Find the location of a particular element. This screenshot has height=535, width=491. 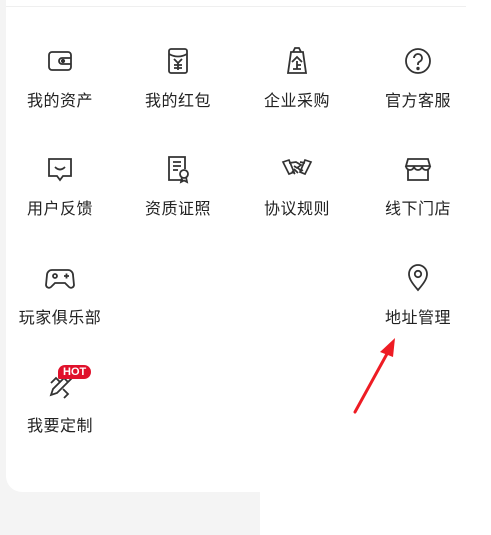

menu-item-label: 玩家俱乐部 is located at coordinates (60, 317).